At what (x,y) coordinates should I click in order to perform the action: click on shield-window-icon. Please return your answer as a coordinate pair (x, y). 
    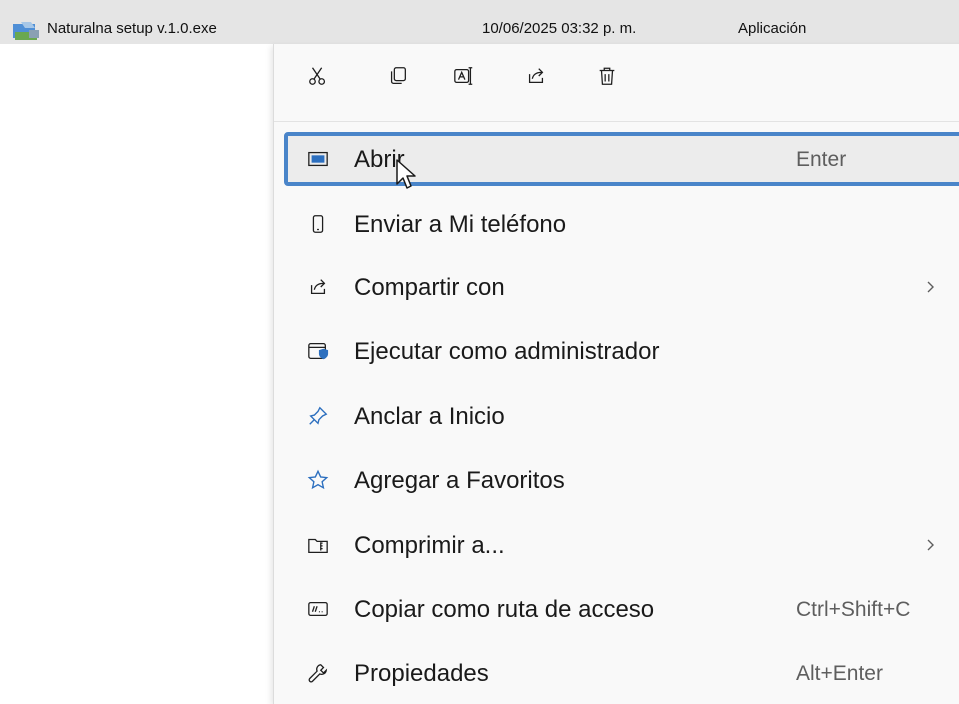
    Looking at the image, I should click on (318, 351).